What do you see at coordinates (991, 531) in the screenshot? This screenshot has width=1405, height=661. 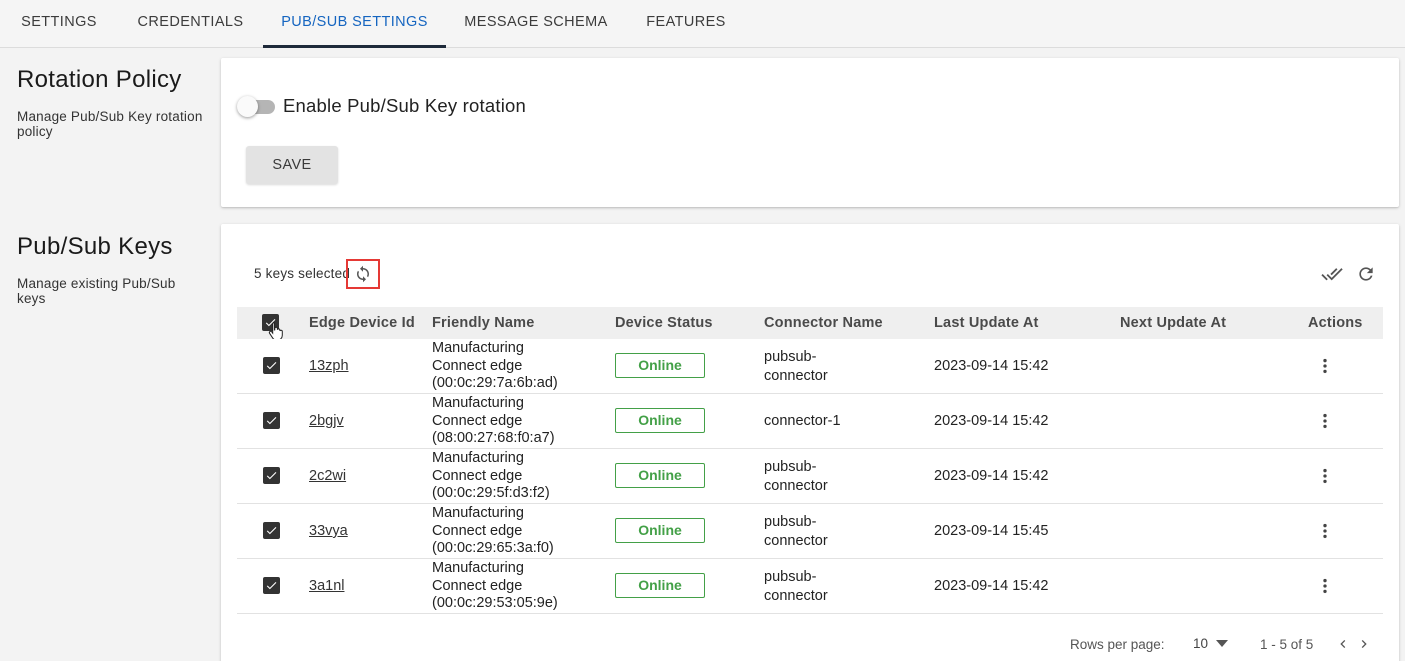 I see `last-update: 2023-09-14 15:45` at bounding box center [991, 531].